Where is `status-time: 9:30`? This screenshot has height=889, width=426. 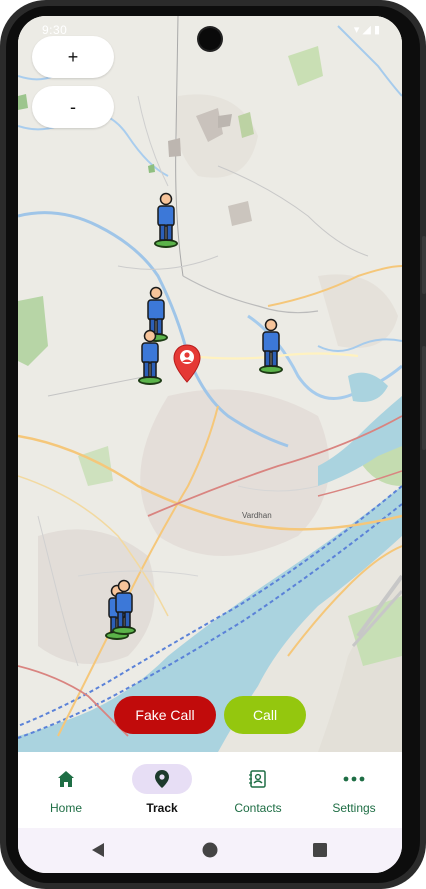
status-time: 9:30 is located at coordinates (55, 30).